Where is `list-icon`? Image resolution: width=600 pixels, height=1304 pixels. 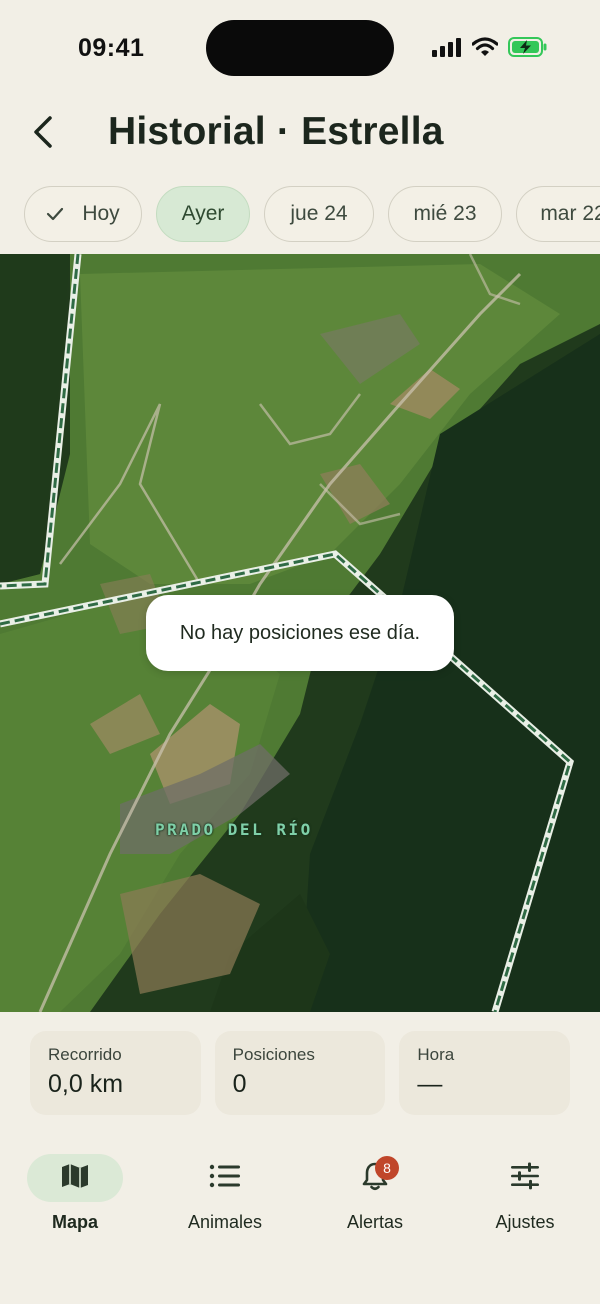 list-icon is located at coordinates (225, 1178).